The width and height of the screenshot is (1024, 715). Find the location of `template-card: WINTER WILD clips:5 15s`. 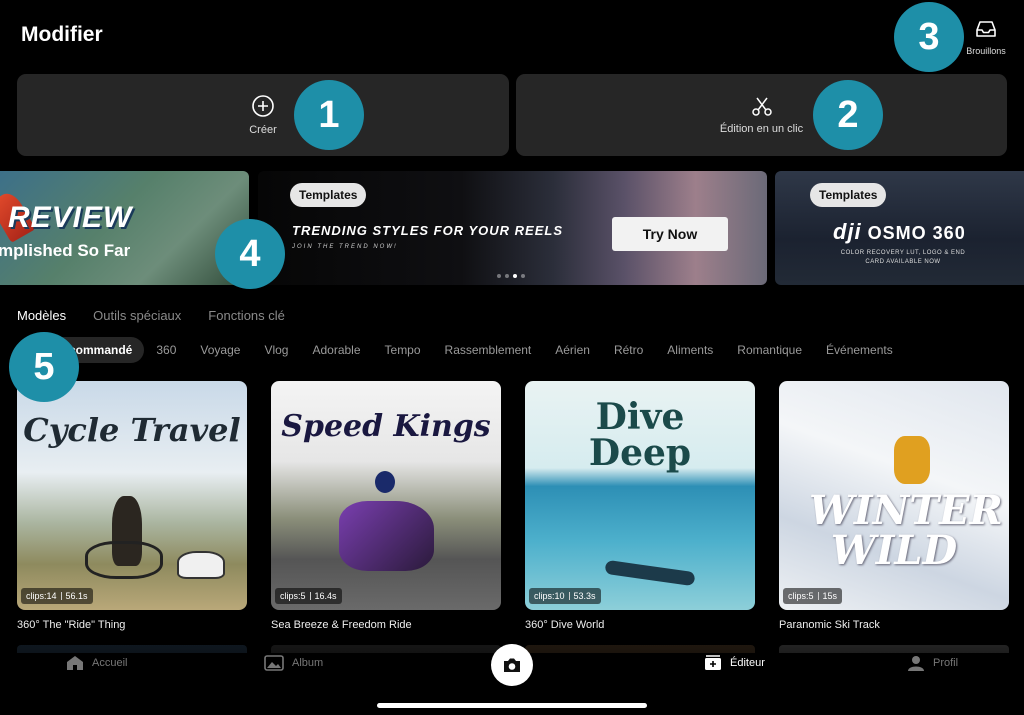

template-card: WINTER WILD clips:5 15s is located at coordinates (894, 495).